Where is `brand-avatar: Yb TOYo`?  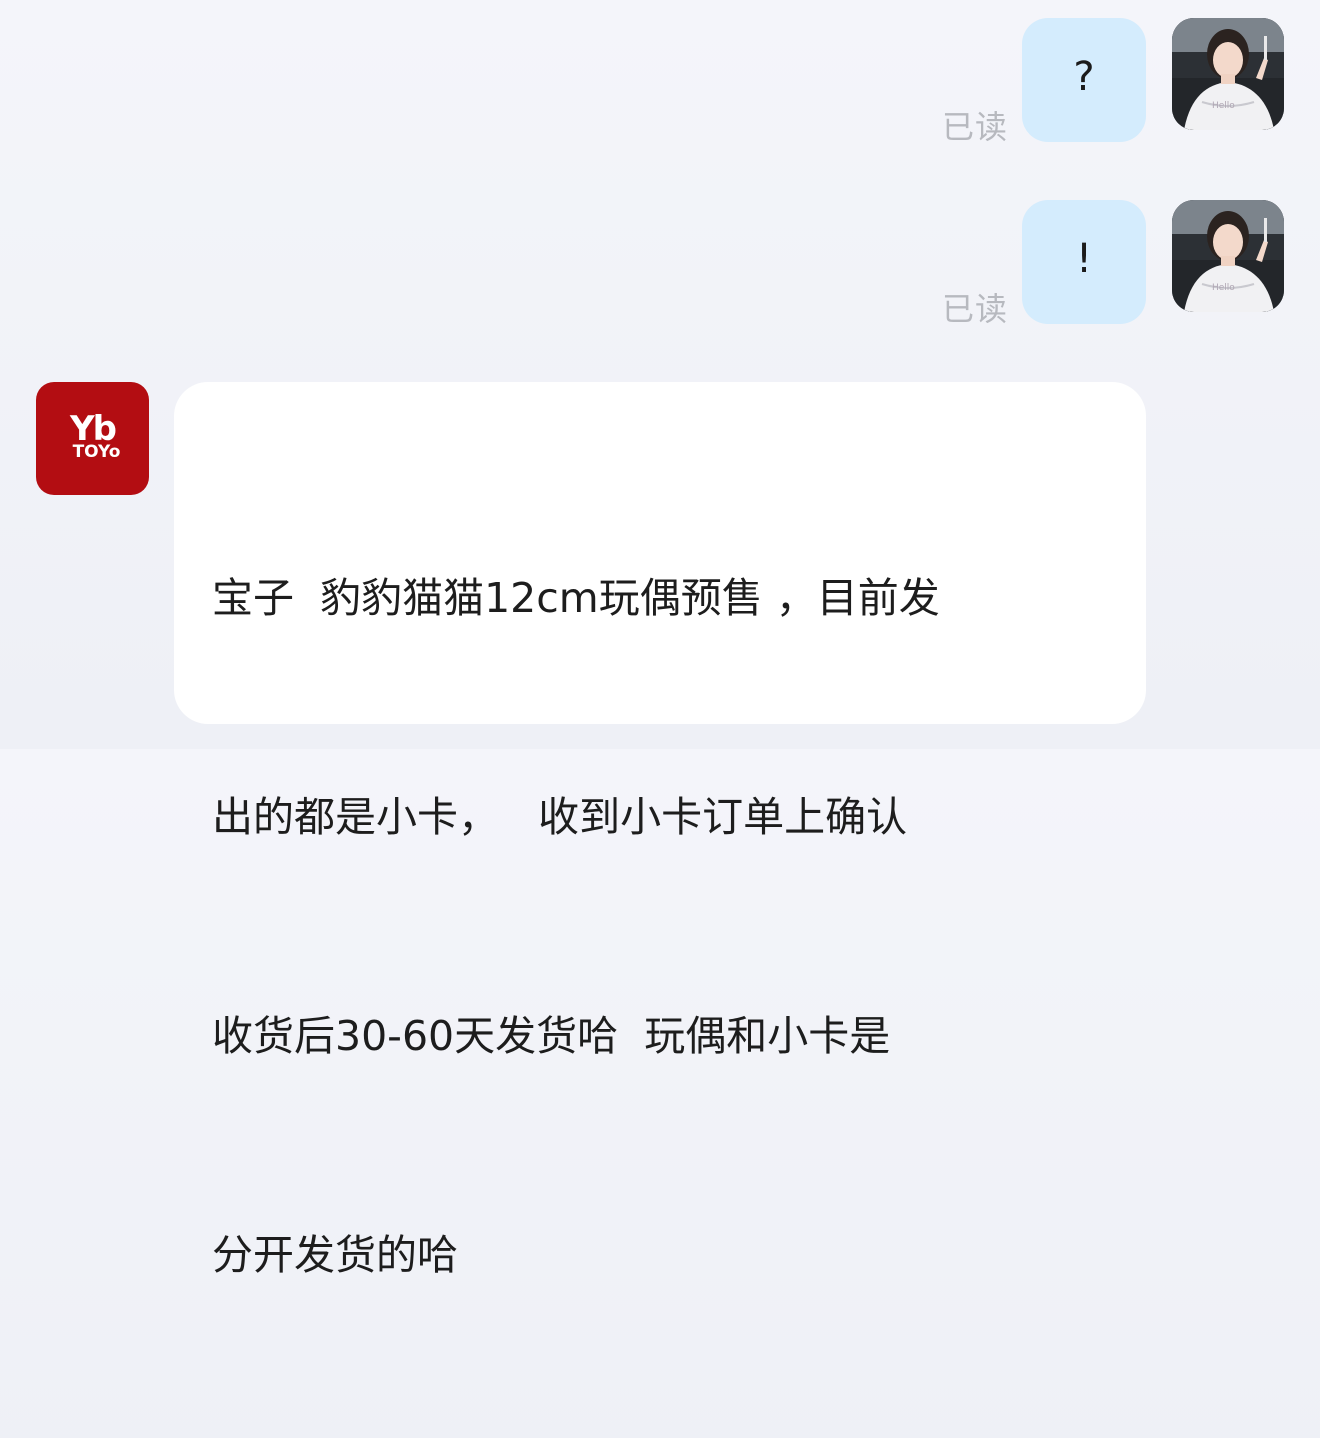
brand-avatar: Yb TOYo is located at coordinates (92, 438).